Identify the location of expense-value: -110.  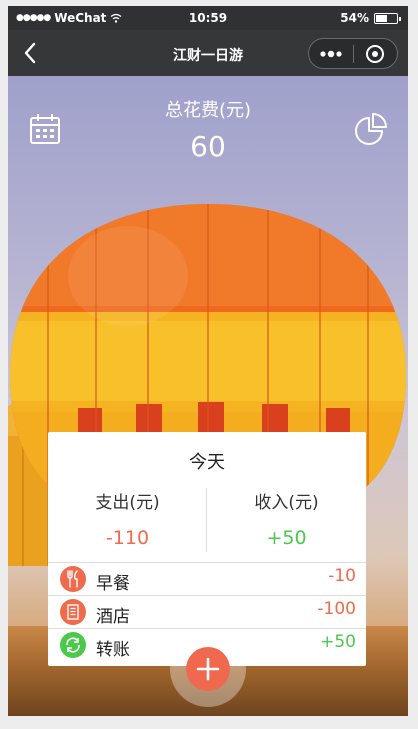
(127, 538).